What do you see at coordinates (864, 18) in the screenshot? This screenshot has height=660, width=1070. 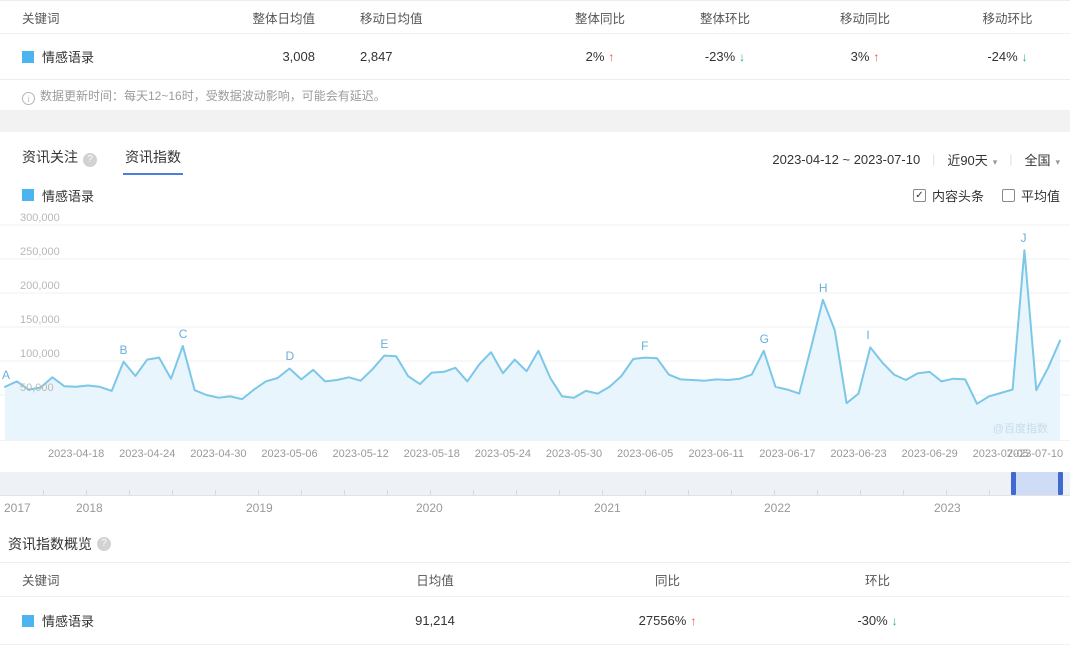 I see `col-mobile-yoy: 移动同比` at bounding box center [864, 18].